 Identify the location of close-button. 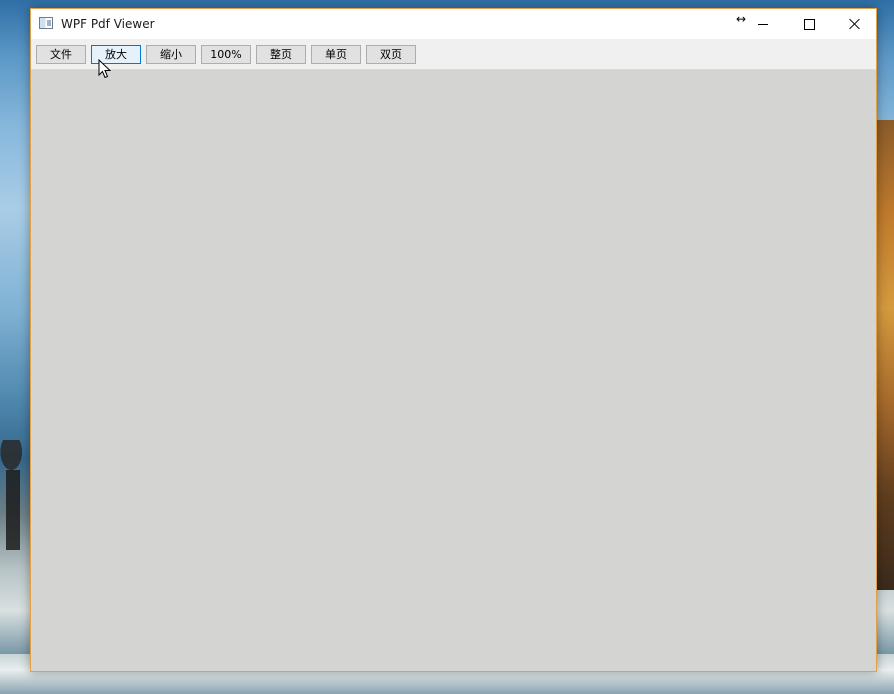
(855, 24).